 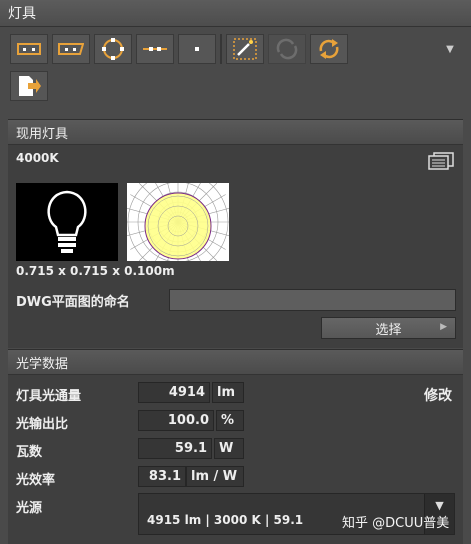 What do you see at coordinates (42, 134) in the screenshot?
I see `current-fixture-title: 现用灯具` at bounding box center [42, 134].